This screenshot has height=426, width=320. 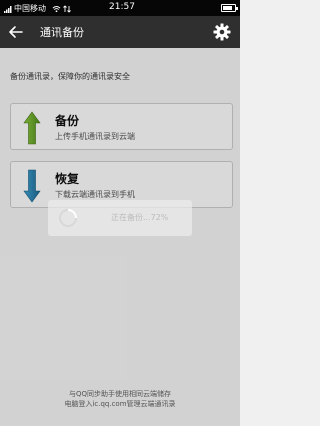 I want to click on status-time: 21:57, so click(x=122, y=7).